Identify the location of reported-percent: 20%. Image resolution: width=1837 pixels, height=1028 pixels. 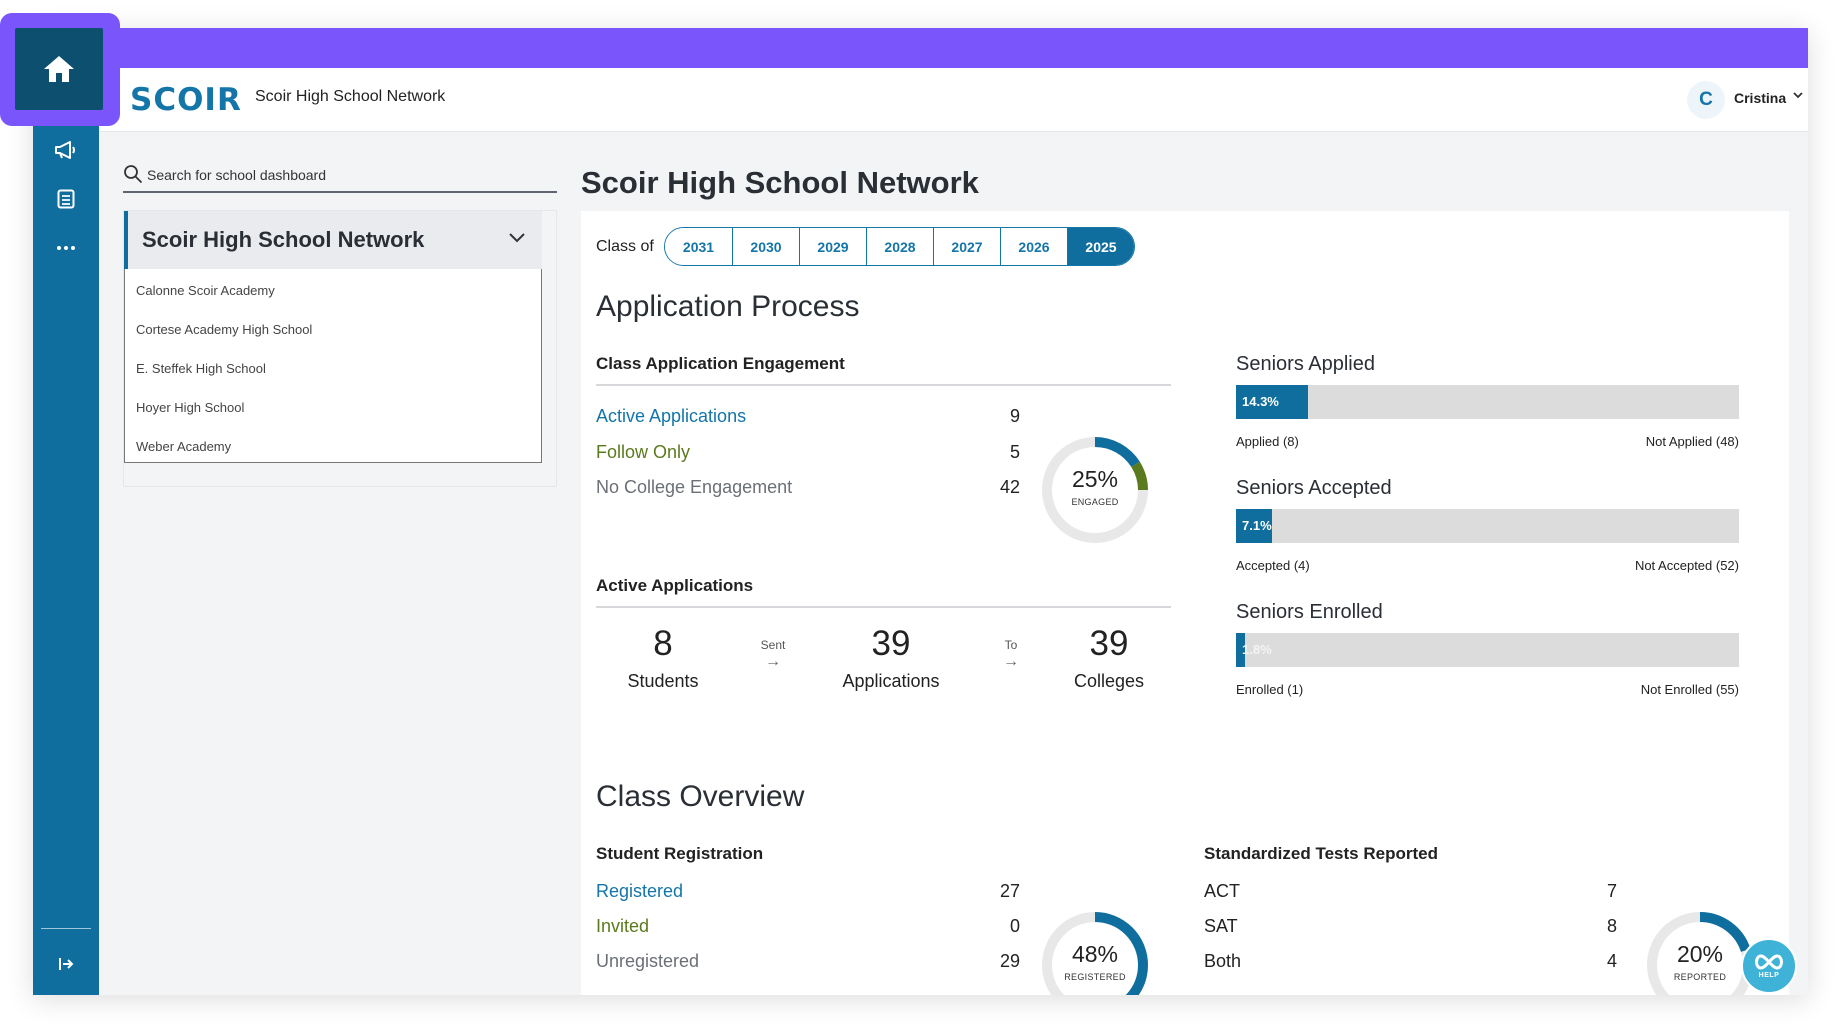
(1700, 954).